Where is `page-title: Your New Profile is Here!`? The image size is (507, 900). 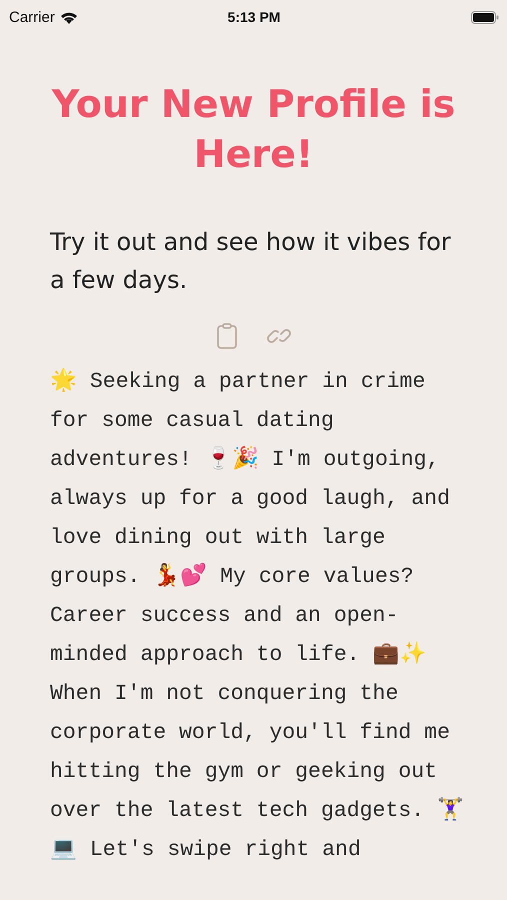
page-title: Your New Profile is Here! is located at coordinates (253, 129).